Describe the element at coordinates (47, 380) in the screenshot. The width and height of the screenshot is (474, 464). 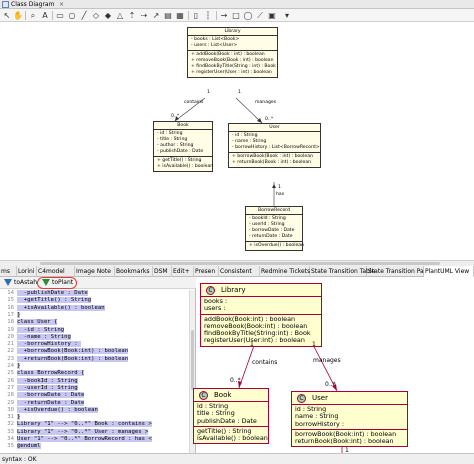
I see `code-line-text: -bookId : String` at that location.